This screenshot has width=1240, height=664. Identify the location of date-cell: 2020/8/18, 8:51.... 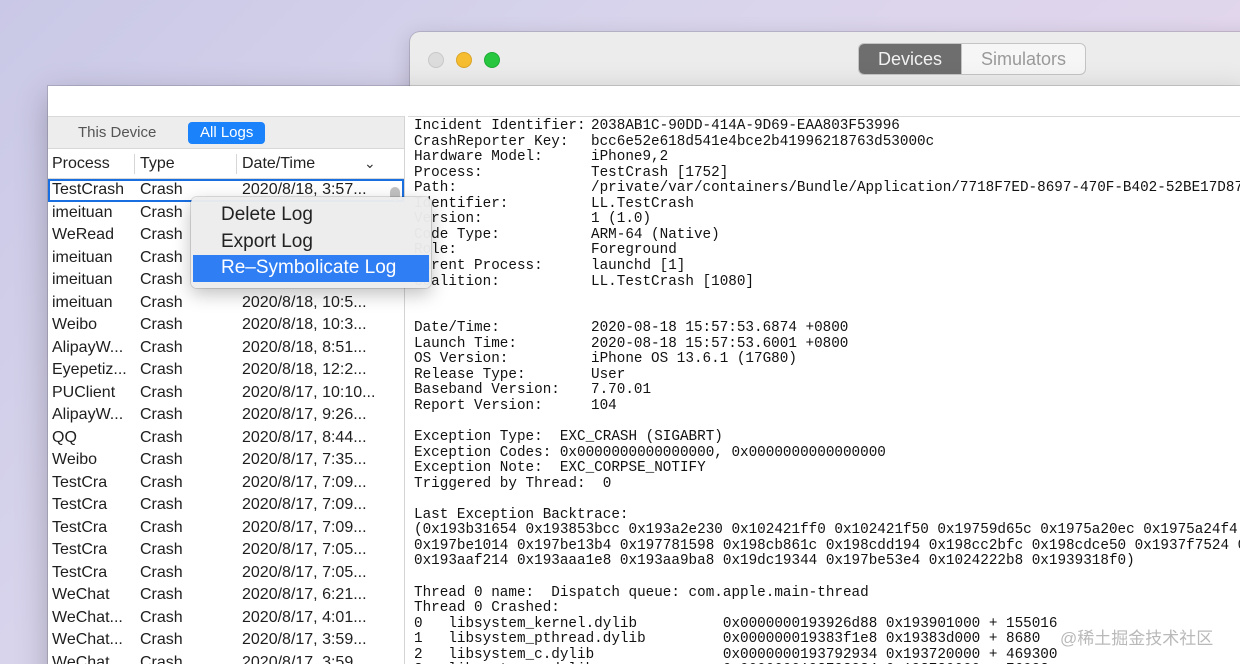
(304, 347).